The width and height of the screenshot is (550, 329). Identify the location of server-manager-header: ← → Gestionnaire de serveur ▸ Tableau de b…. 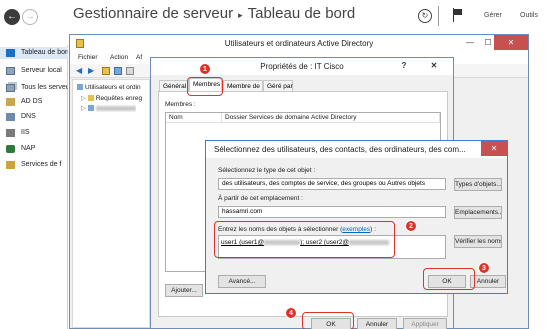
(275, 17).